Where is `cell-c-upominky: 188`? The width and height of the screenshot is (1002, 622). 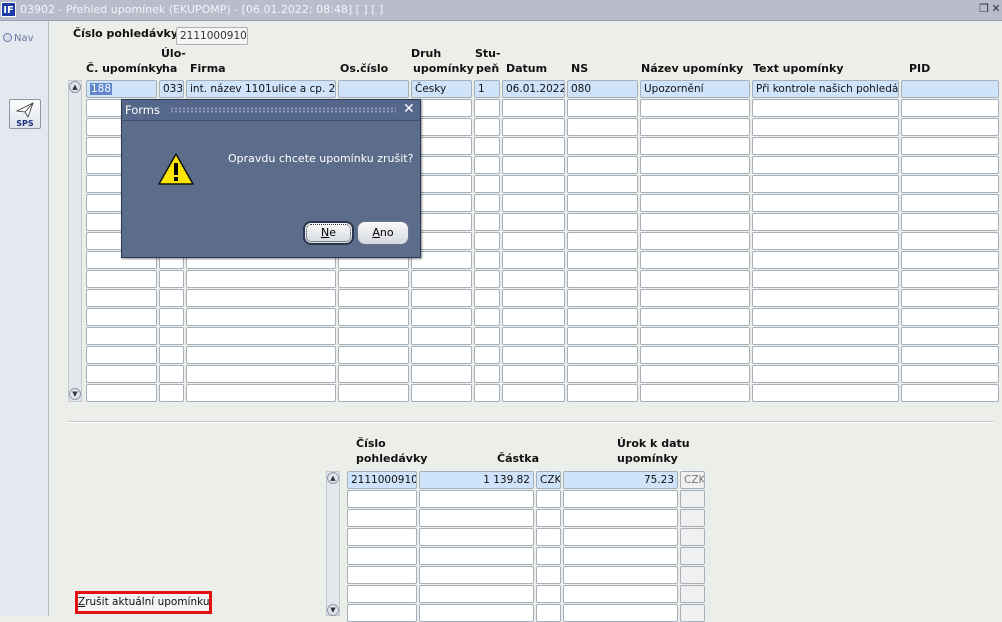
cell-c-upominky: 188 is located at coordinates (121, 89).